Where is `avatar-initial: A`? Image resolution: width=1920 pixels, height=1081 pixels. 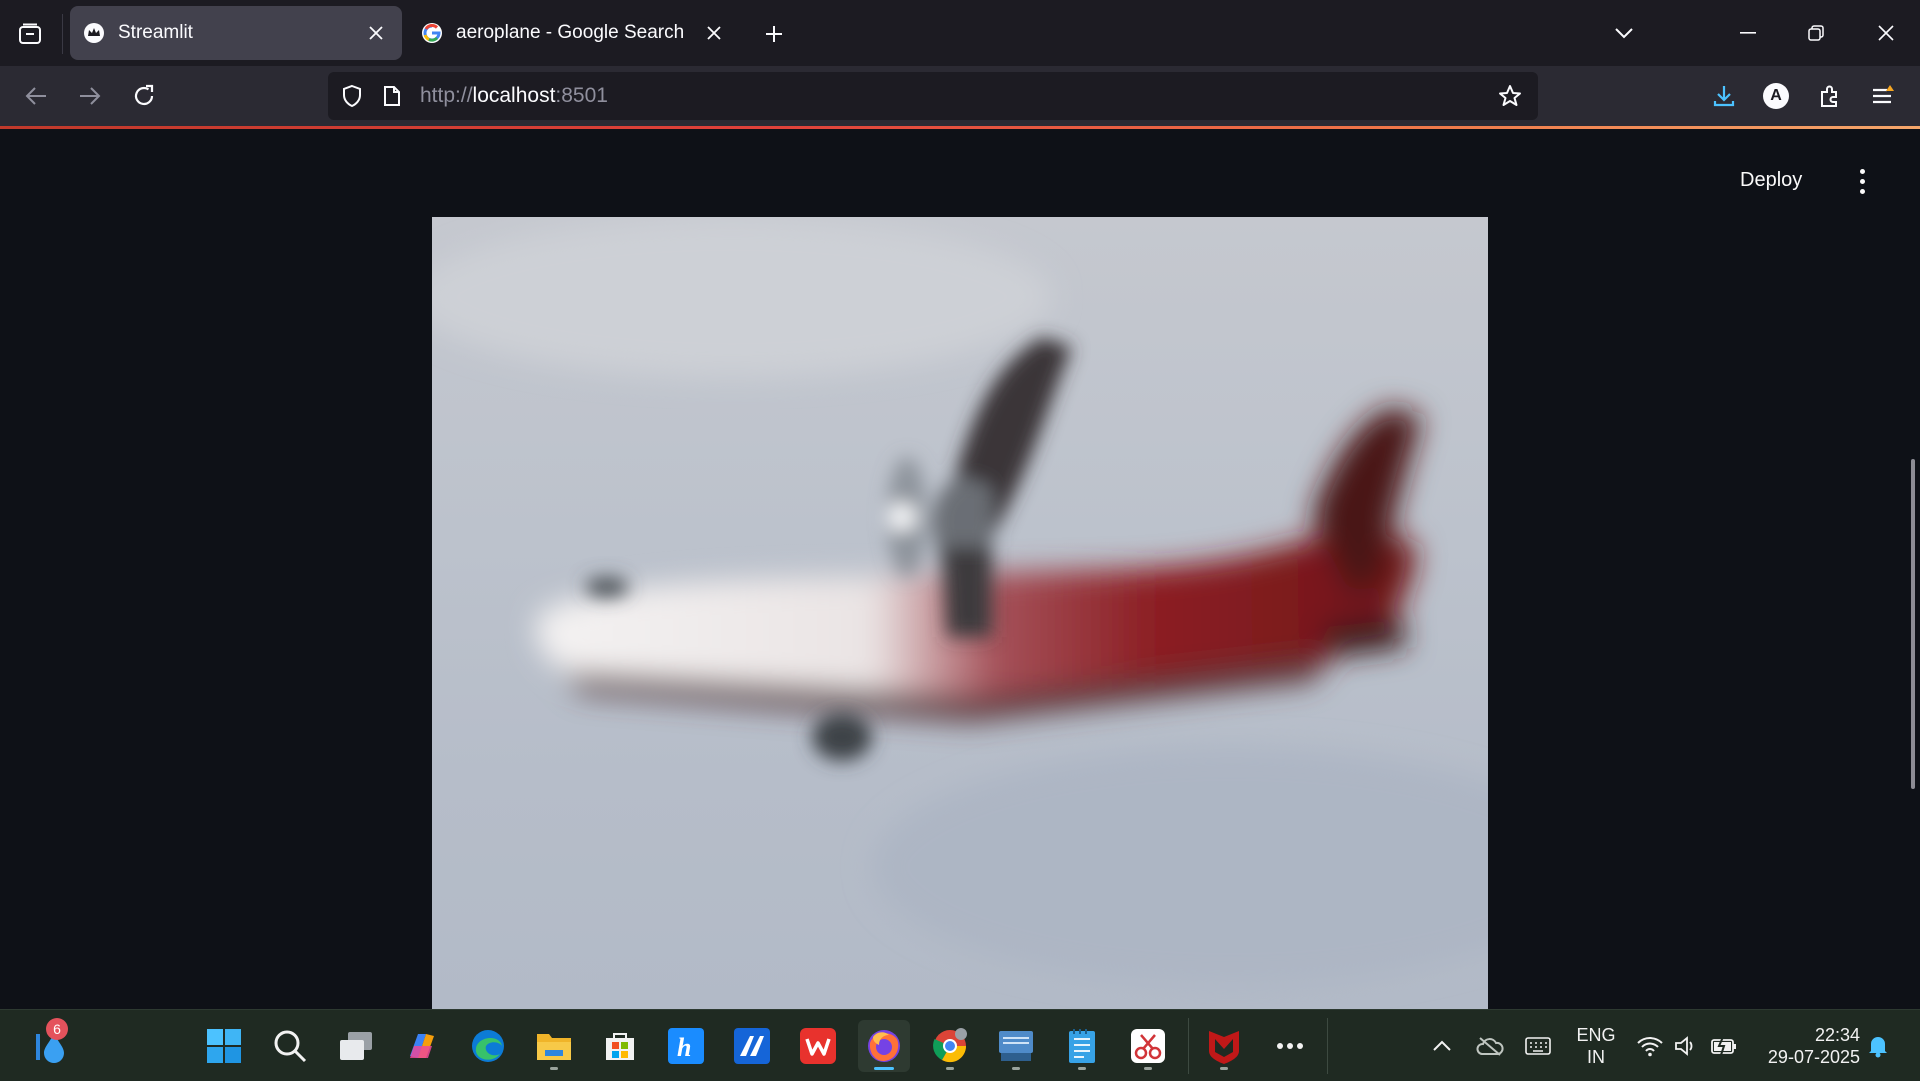 avatar-initial: A is located at coordinates (1776, 95).